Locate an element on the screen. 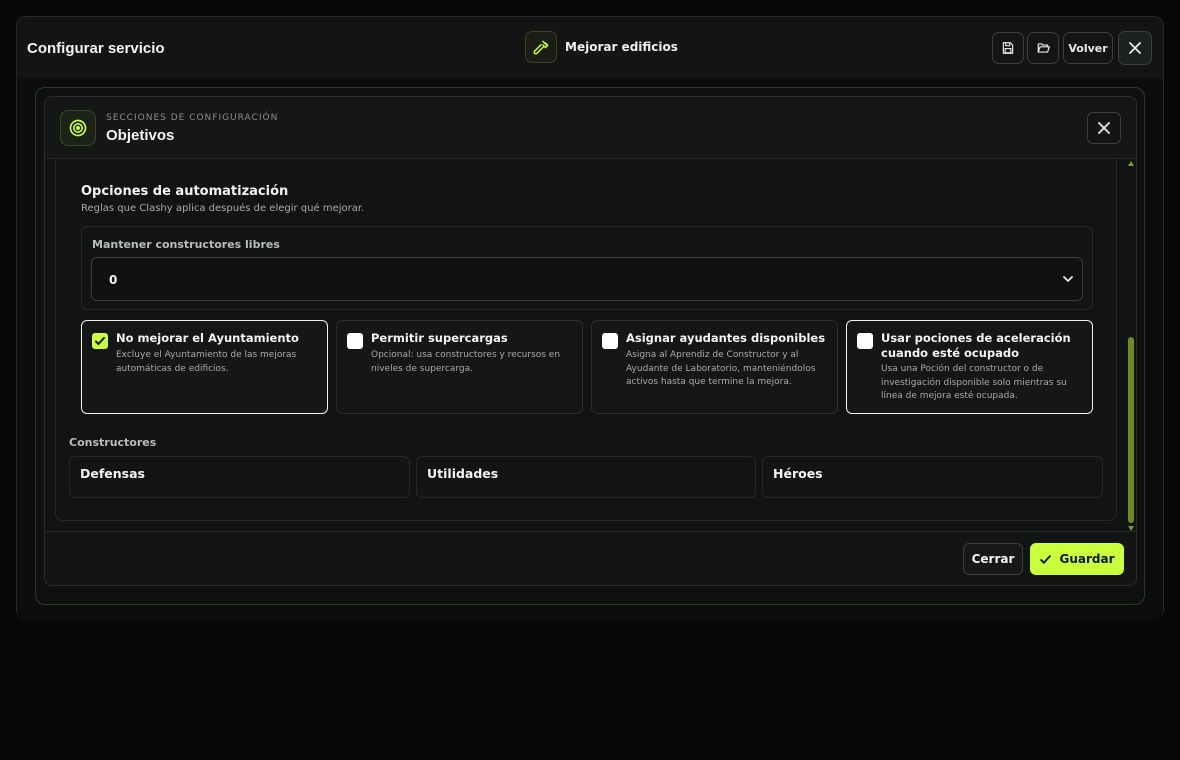  close-window-button is located at coordinates (1135, 48).